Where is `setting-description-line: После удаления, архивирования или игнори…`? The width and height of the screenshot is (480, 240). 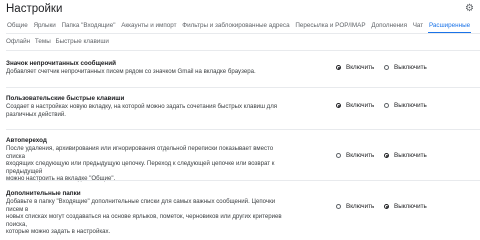
setting-description-line: После удаления, архивирования или игнори… is located at coordinates (140, 152).